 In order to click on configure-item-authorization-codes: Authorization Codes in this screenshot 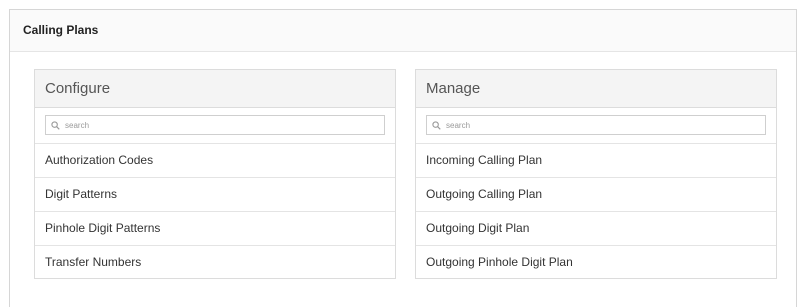, I will do `click(215, 161)`.